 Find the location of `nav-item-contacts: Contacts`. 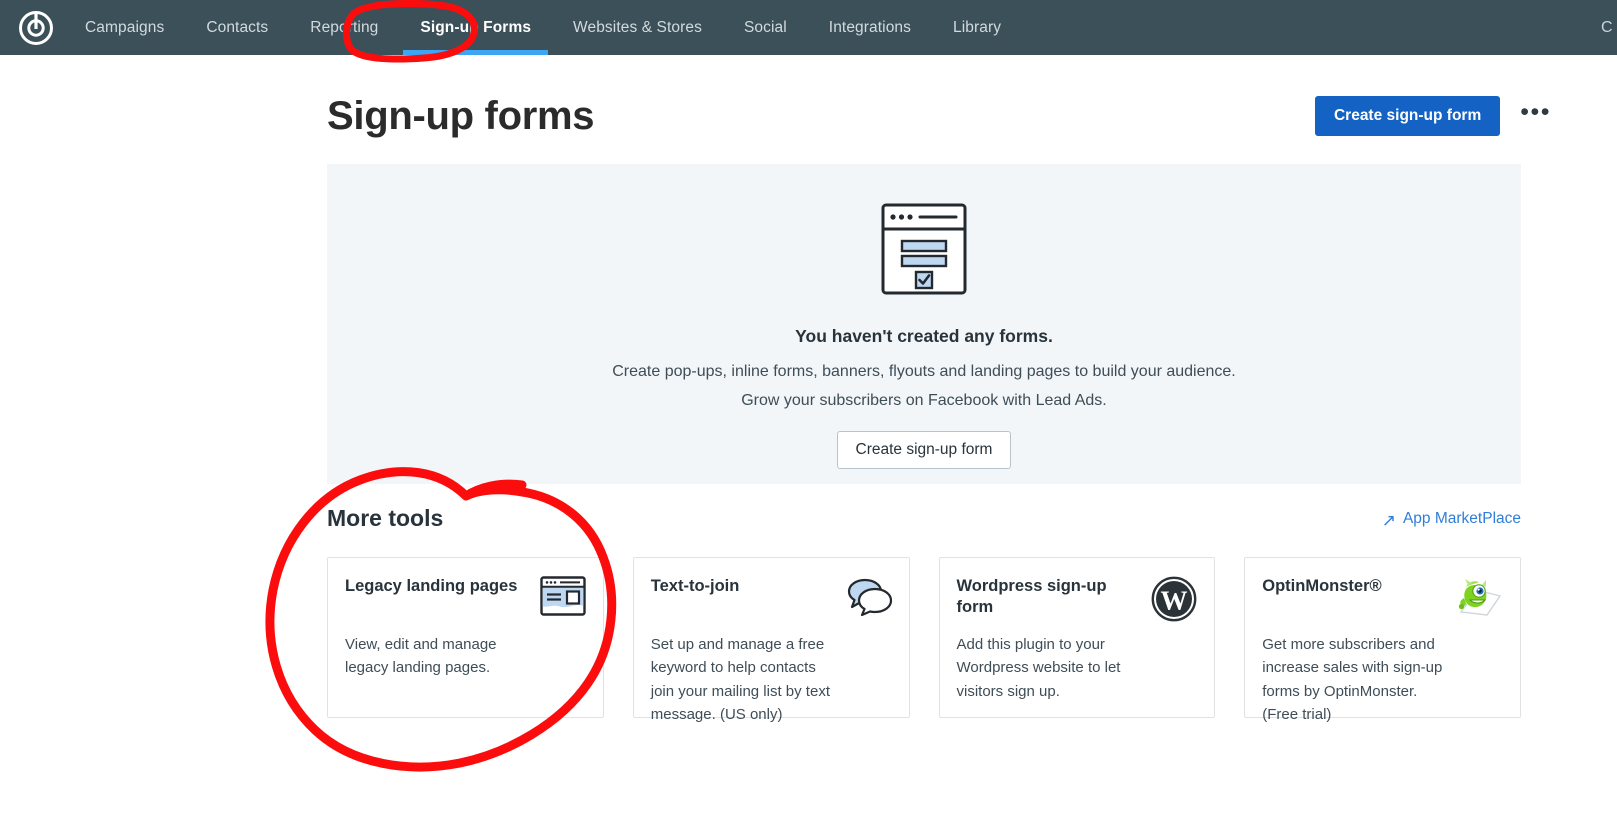

nav-item-contacts: Contacts is located at coordinates (237, 27).